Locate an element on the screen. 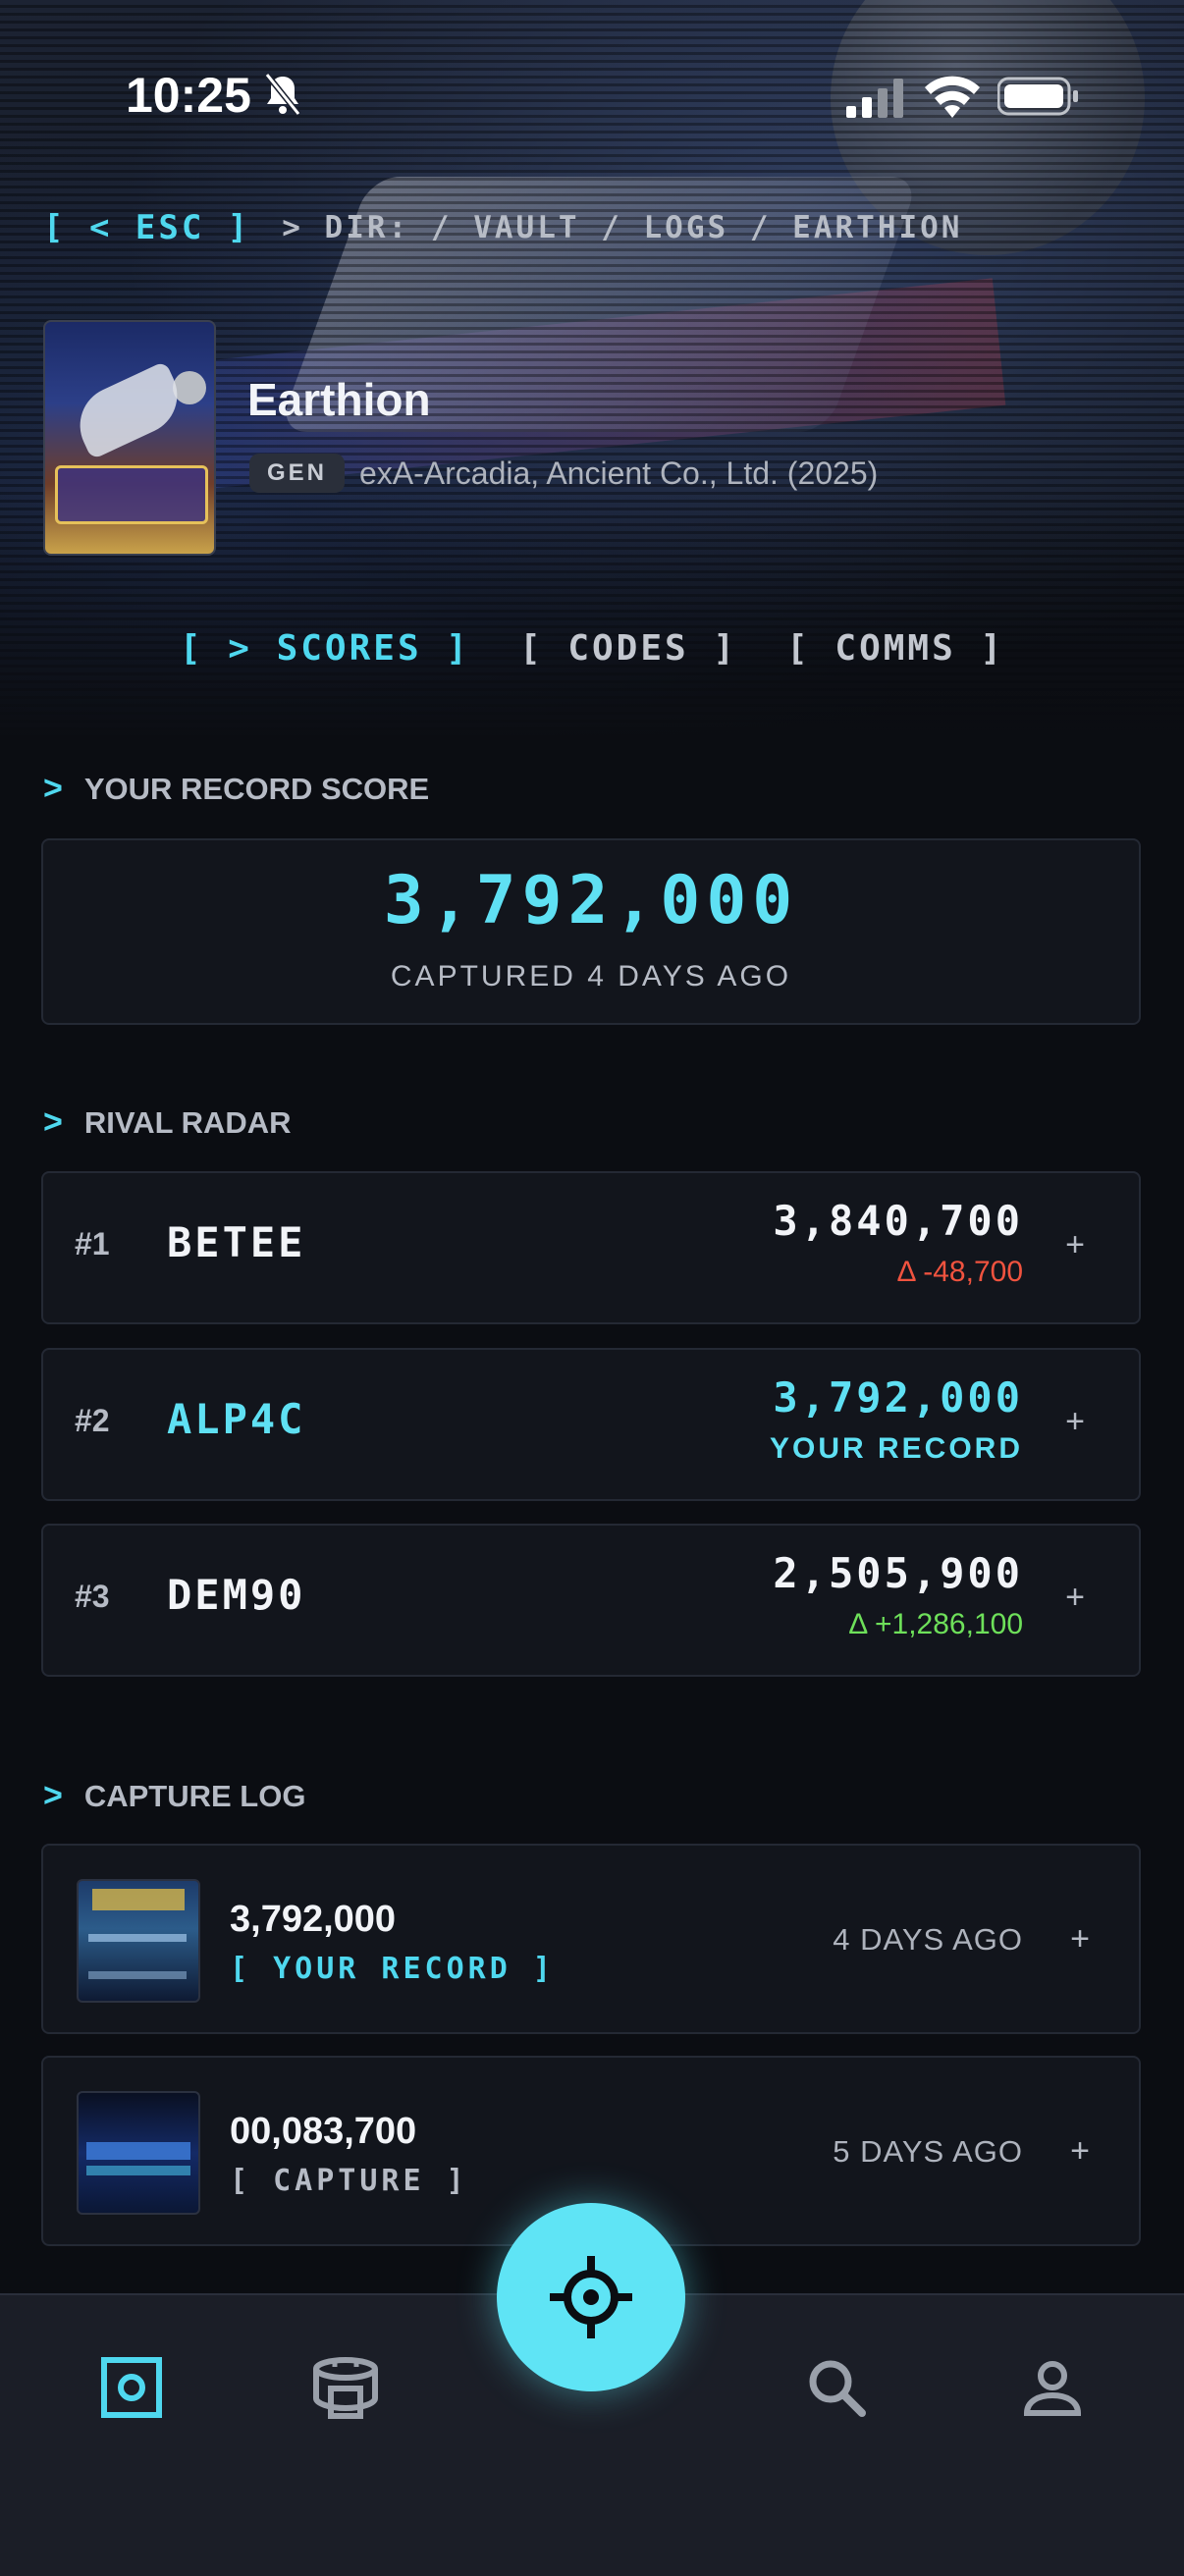 Image resolution: width=1184 pixels, height=2576 pixels. cover-ship is located at coordinates (128, 410).